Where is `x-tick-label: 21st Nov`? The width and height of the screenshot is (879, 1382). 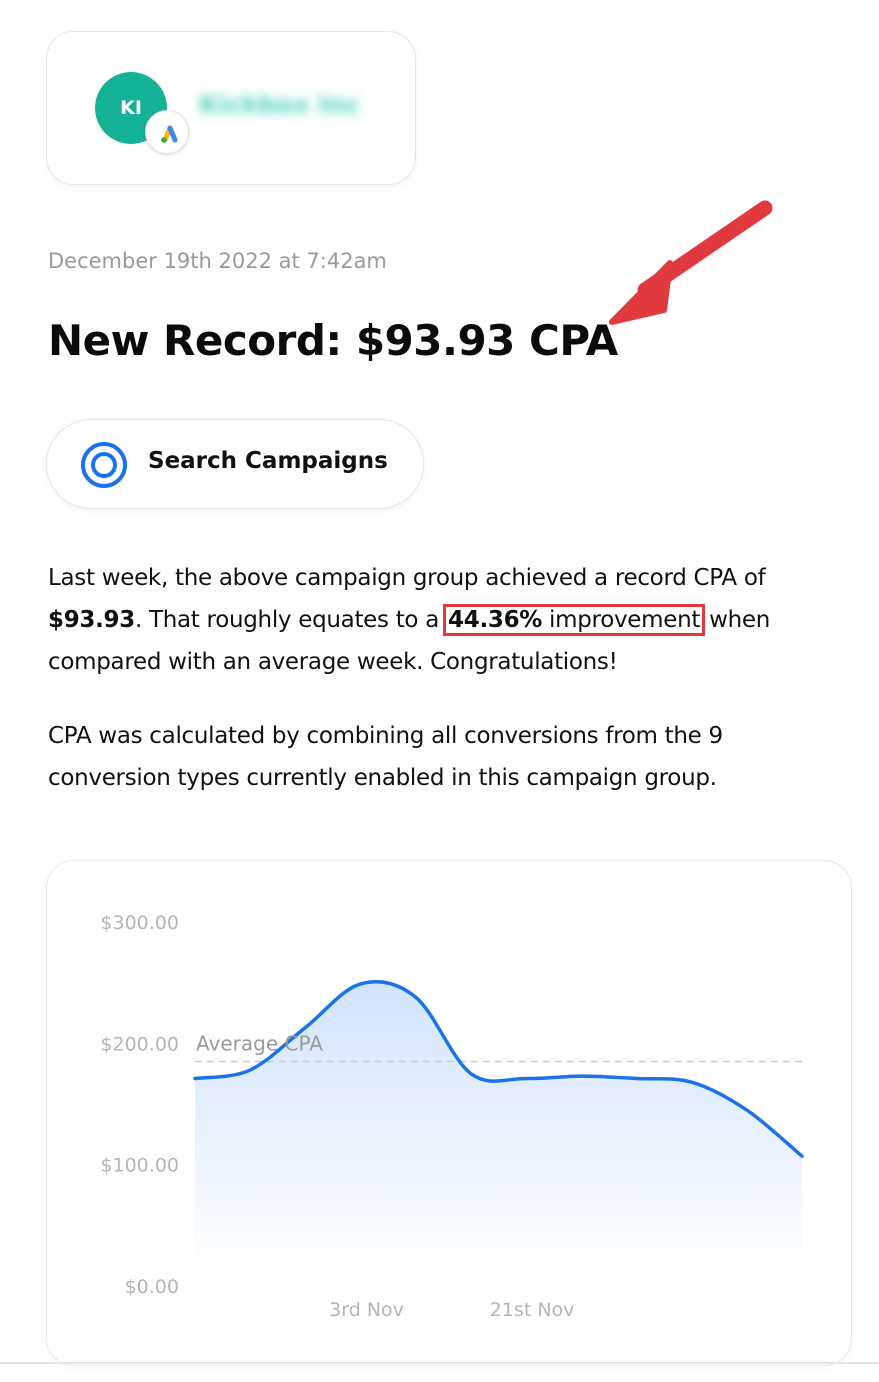 x-tick-label: 21st Nov is located at coordinates (532, 1310).